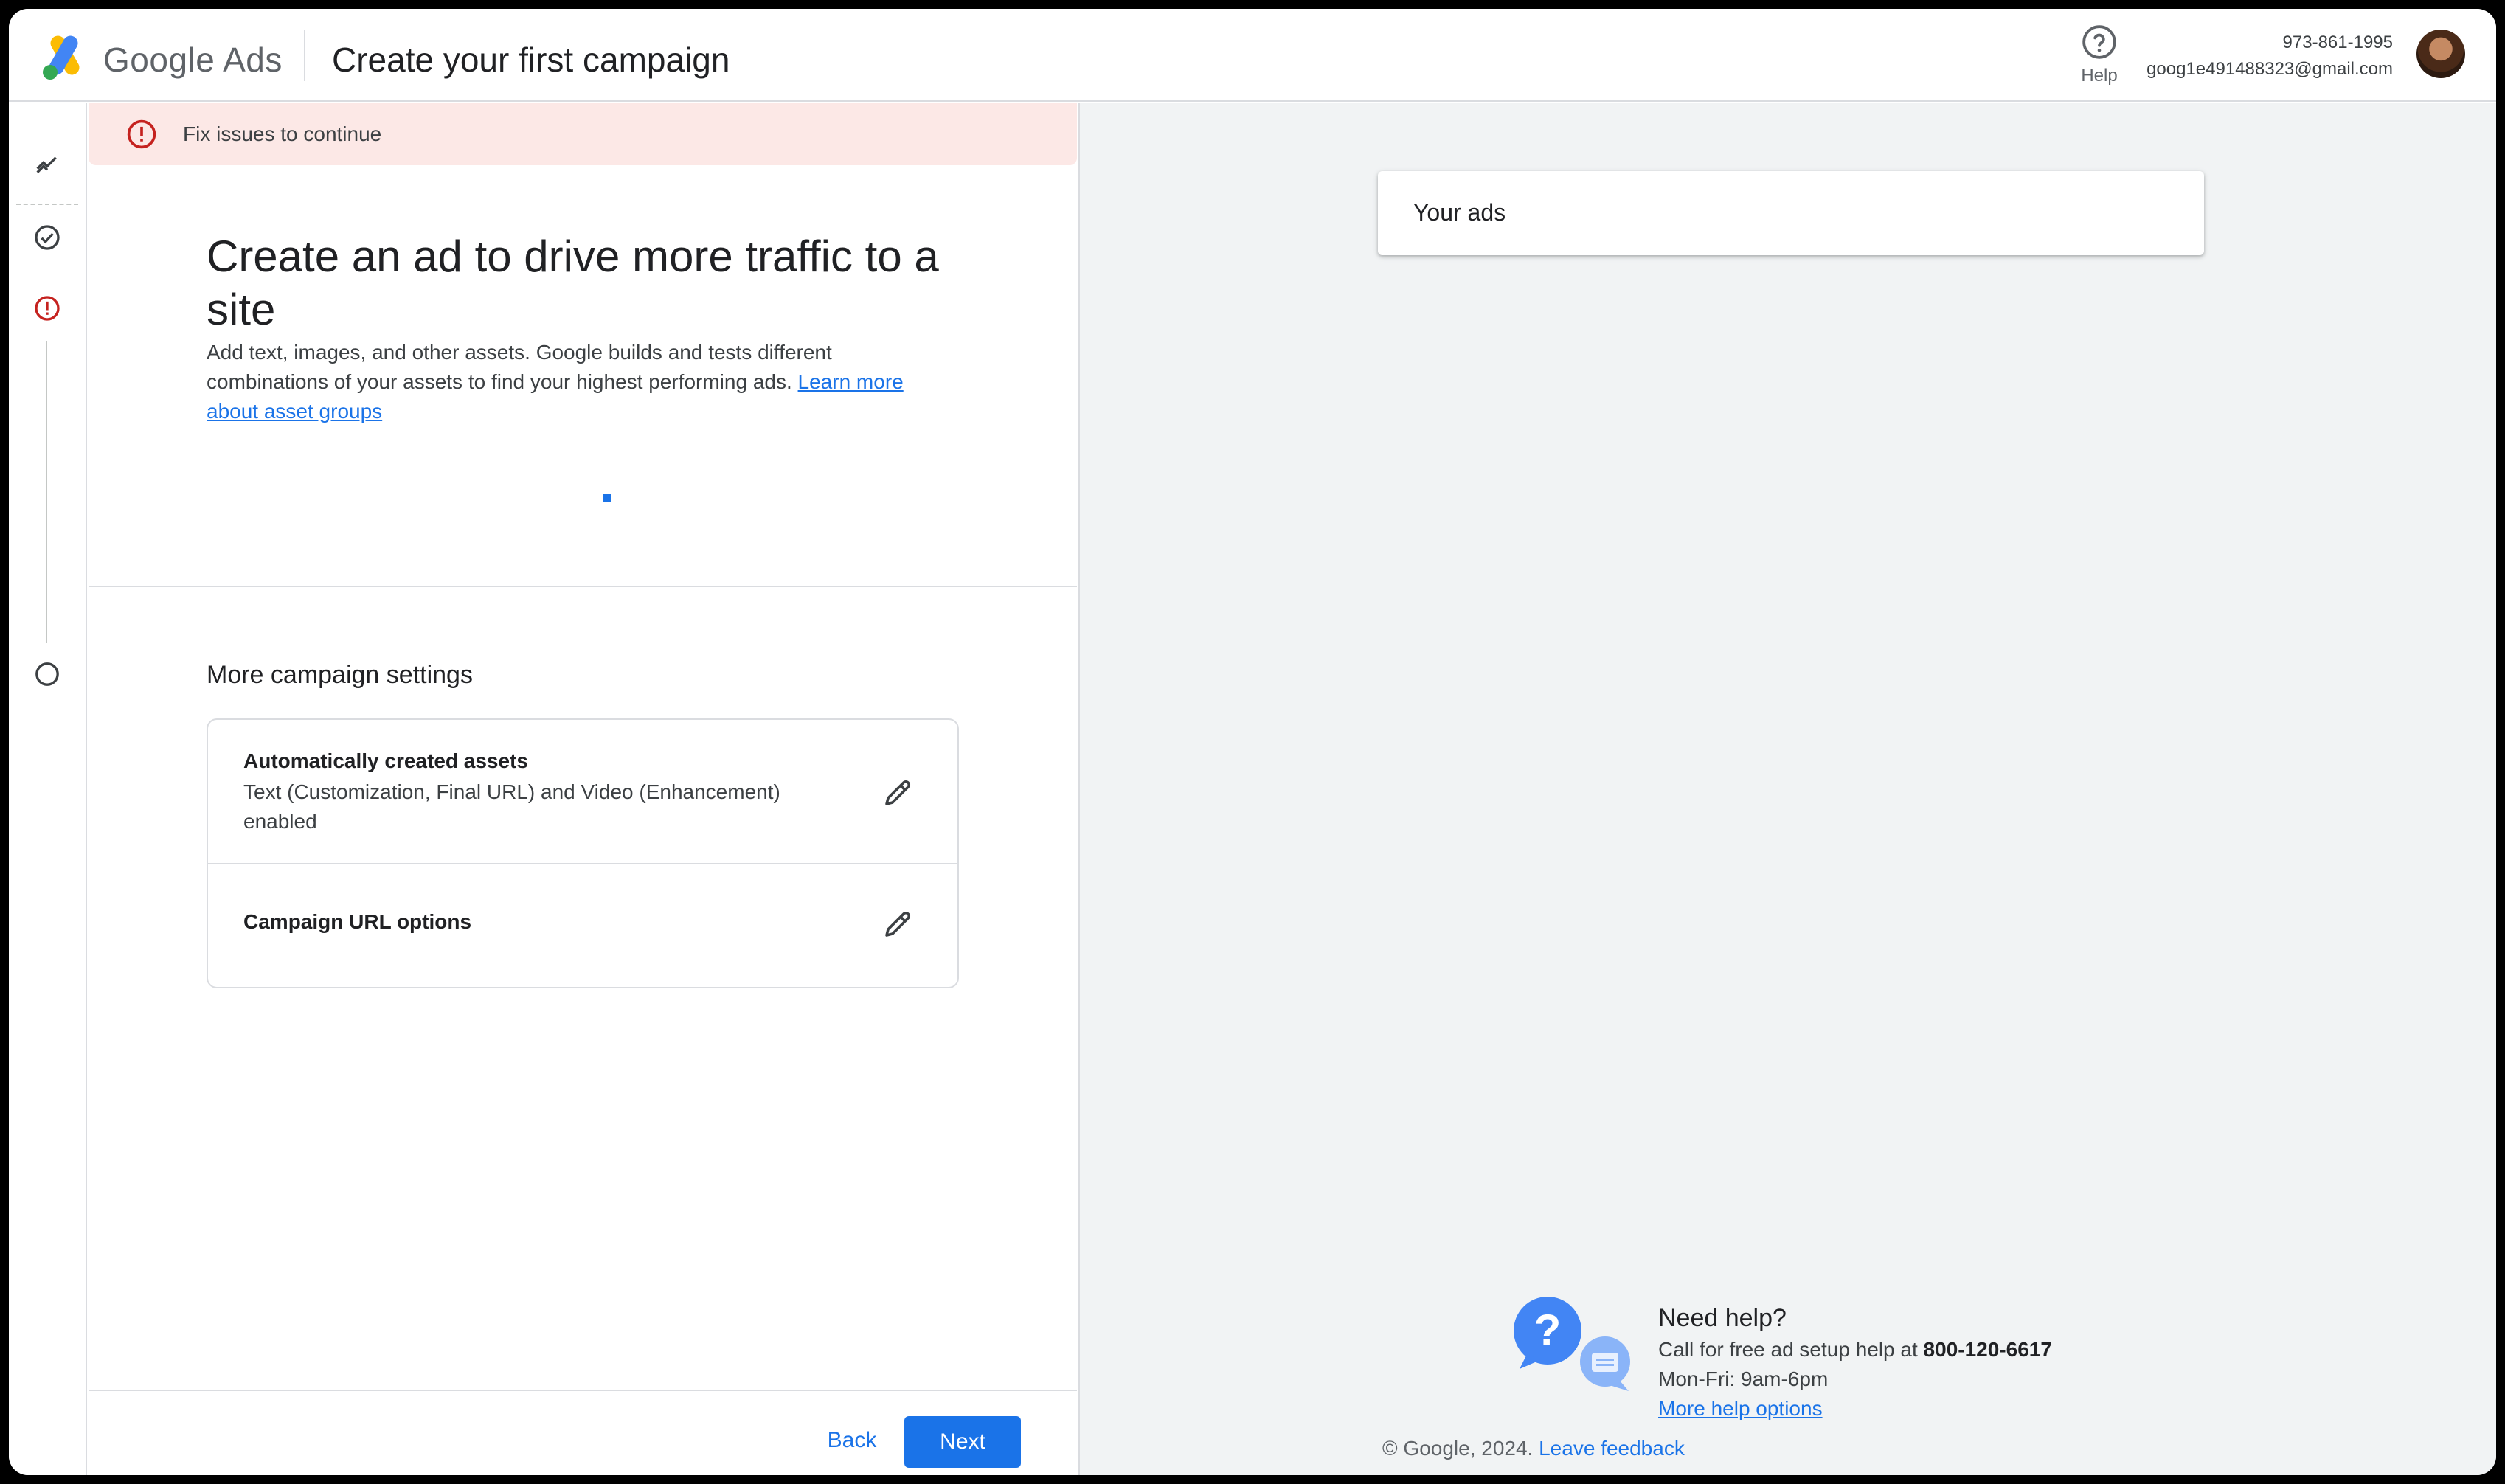  Describe the element at coordinates (1459, 212) in the screenshot. I see `your-ads-label: Your ads` at that location.